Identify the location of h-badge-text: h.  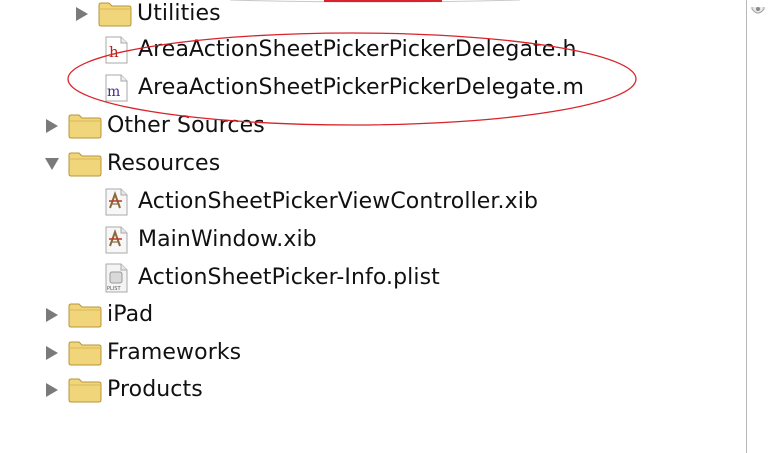
(114, 52).